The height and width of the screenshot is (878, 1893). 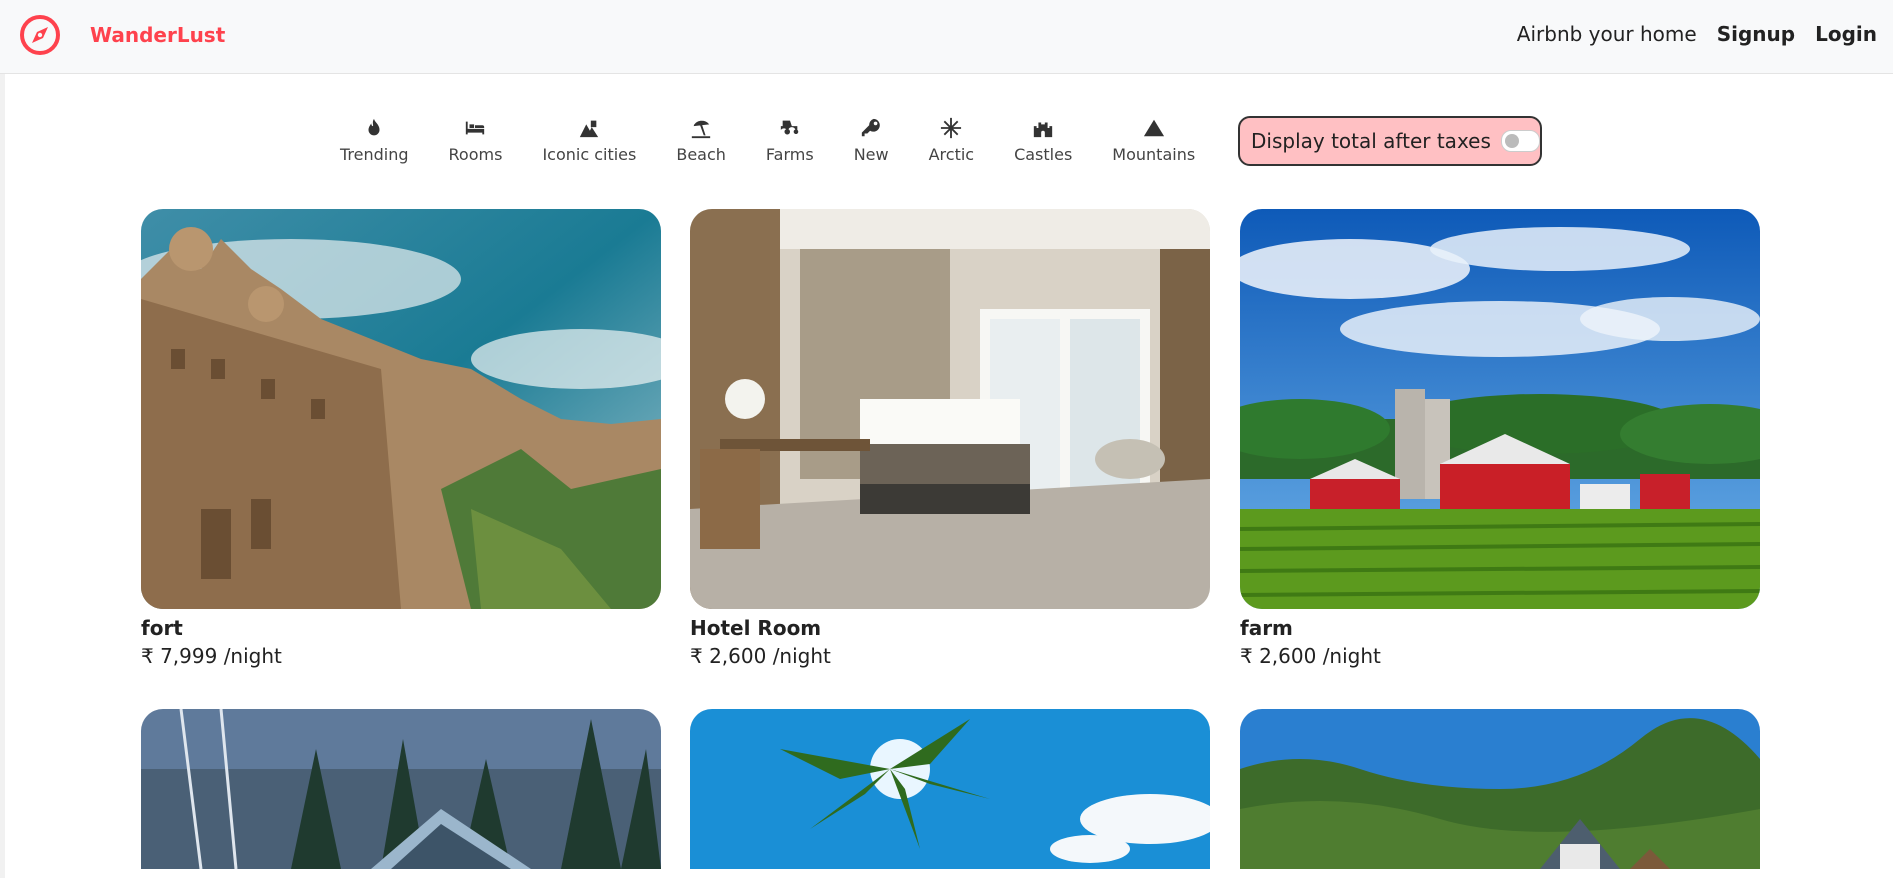 I want to click on filter-label: Castles, so click(x=1043, y=154).